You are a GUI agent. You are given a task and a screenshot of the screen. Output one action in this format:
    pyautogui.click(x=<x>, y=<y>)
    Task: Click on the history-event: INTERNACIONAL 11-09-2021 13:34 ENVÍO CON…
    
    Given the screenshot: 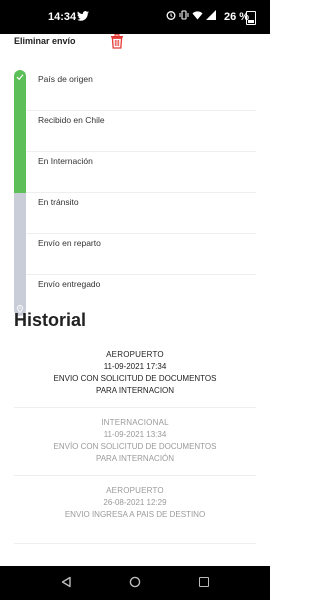 What is the action you would take?
    pyautogui.click(x=135, y=442)
    